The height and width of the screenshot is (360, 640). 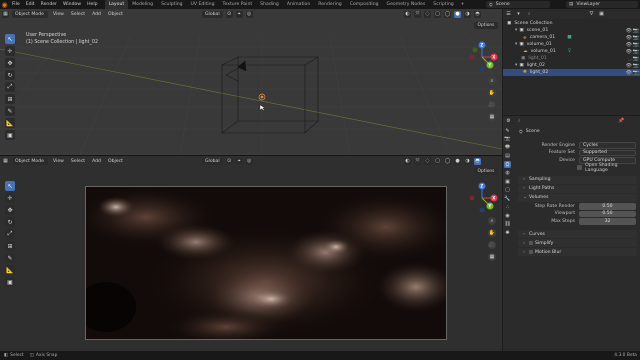 What do you see at coordinates (492, 233) in the screenshot?
I see `pan-hand-icon-bottom: ✋` at bounding box center [492, 233].